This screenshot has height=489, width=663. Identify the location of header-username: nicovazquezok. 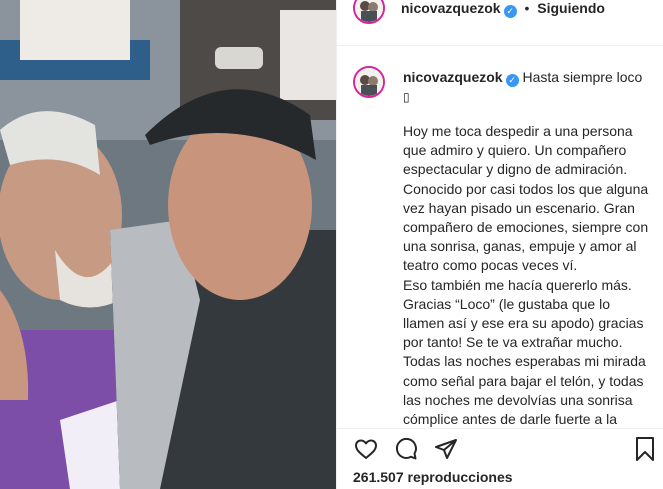
(451, 8).